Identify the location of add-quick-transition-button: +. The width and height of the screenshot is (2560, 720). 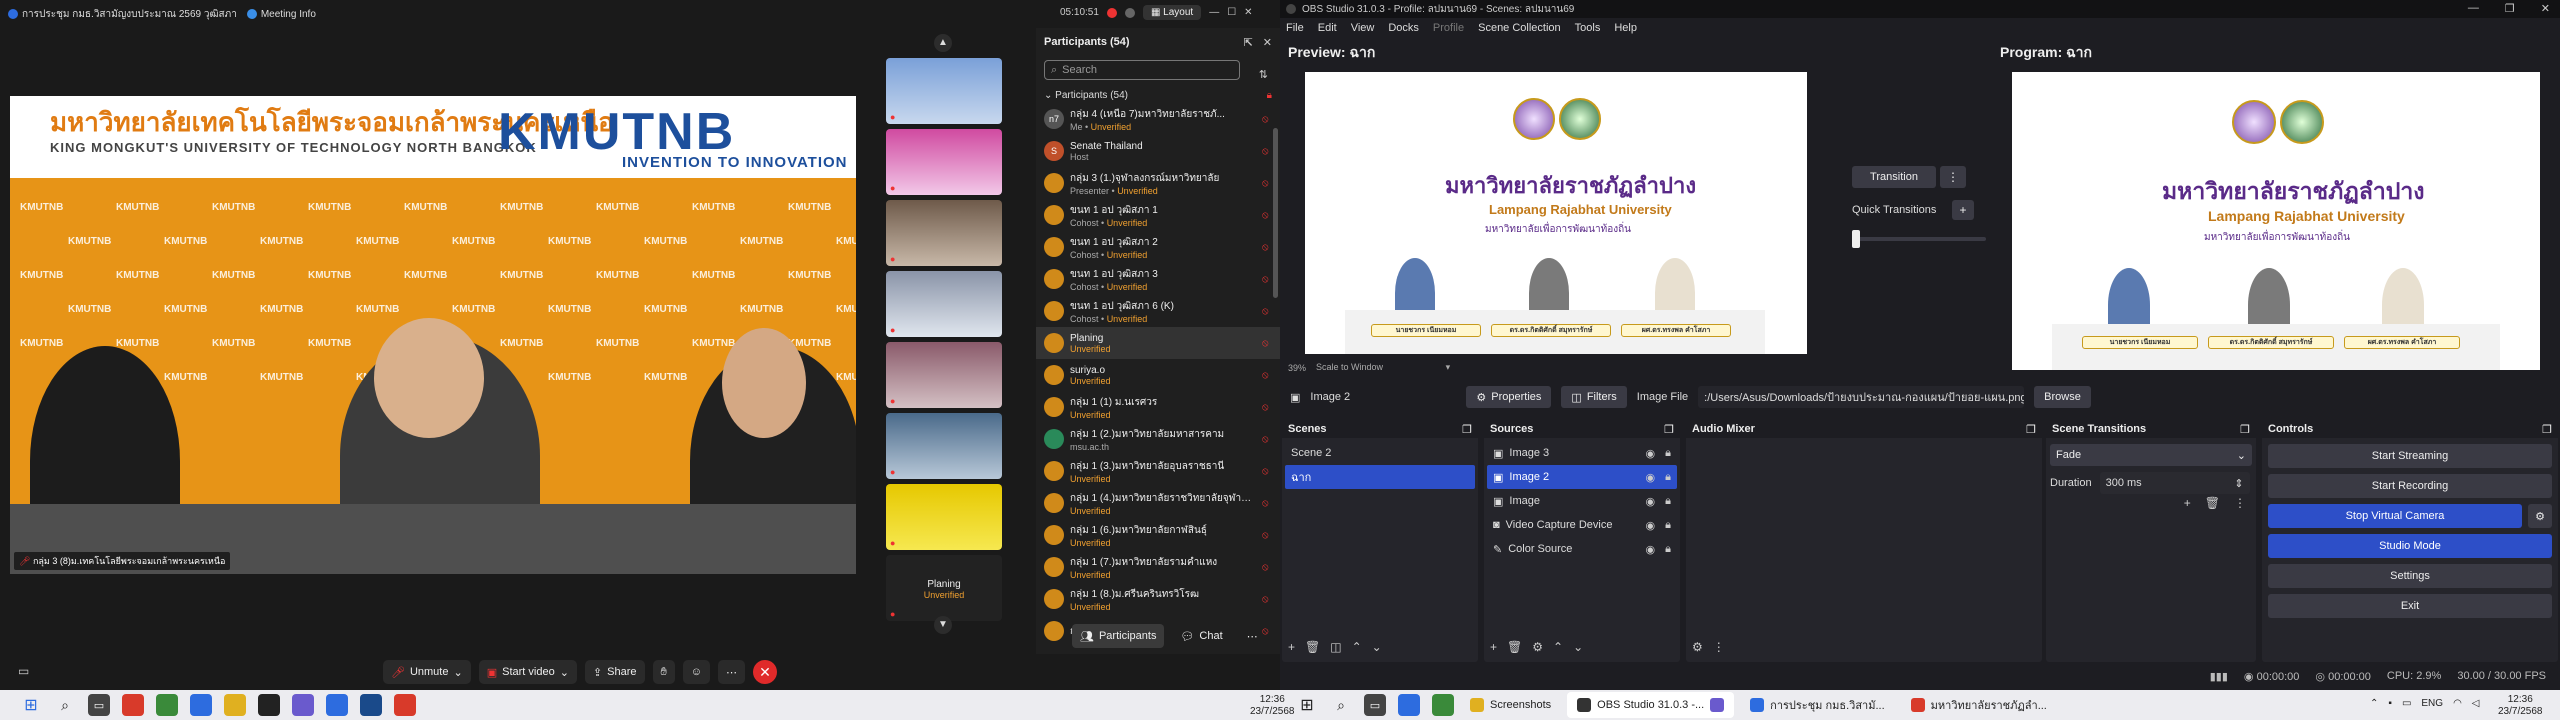
(1963, 210).